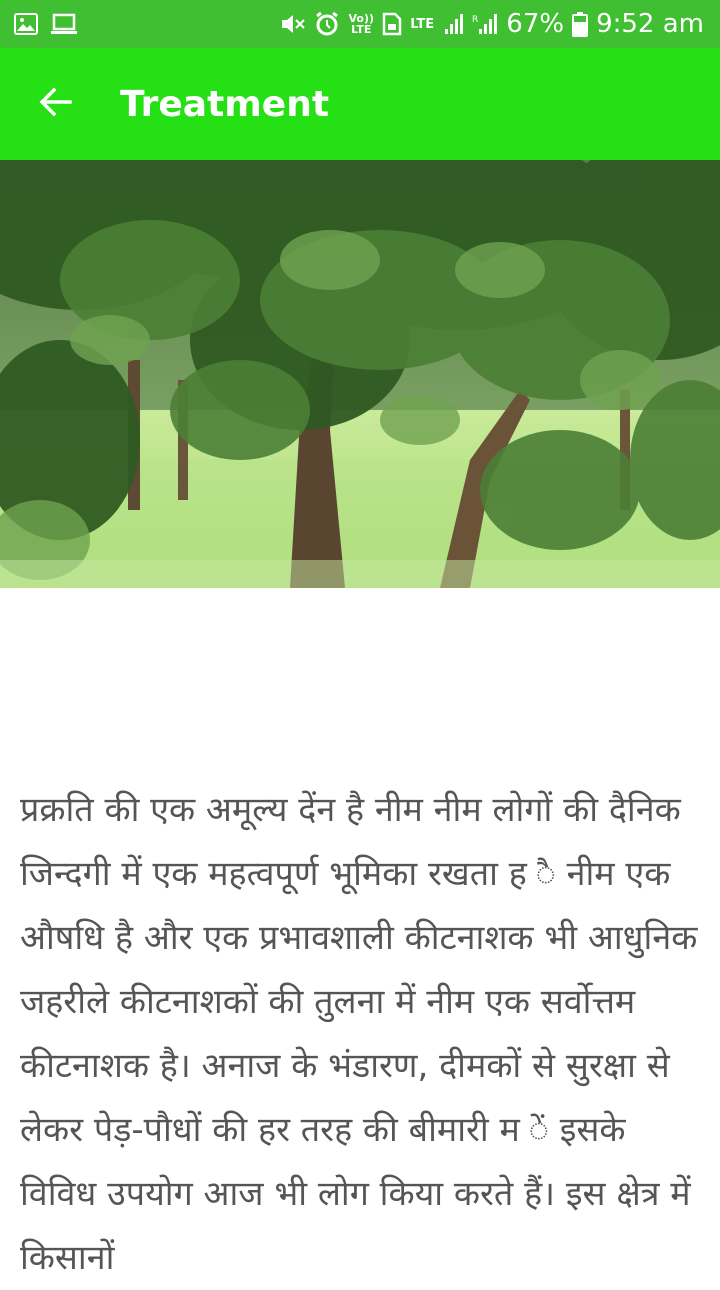 The height and width of the screenshot is (1290, 720). What do you see at coordinates (580, 24) in the screenshot?
I see `battery-icon` at bounding box center [580, 24].